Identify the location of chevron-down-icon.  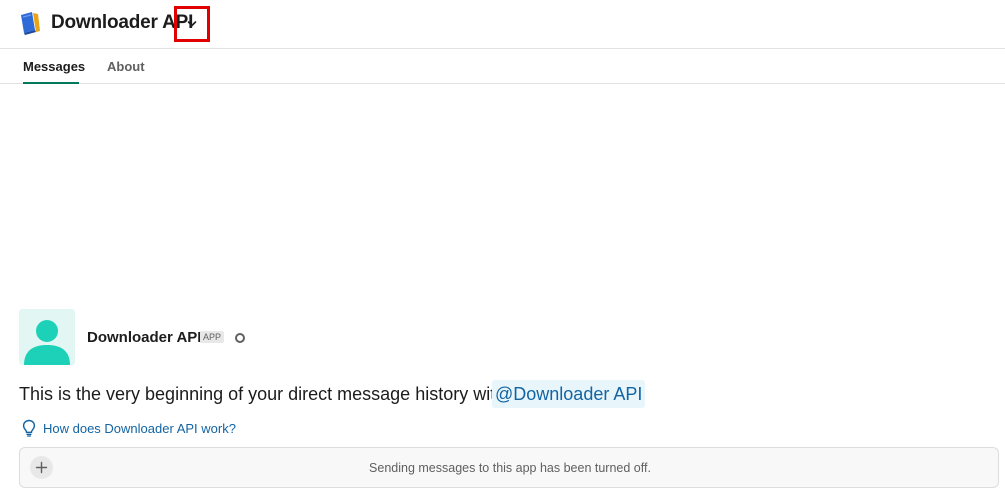
(192, 24).